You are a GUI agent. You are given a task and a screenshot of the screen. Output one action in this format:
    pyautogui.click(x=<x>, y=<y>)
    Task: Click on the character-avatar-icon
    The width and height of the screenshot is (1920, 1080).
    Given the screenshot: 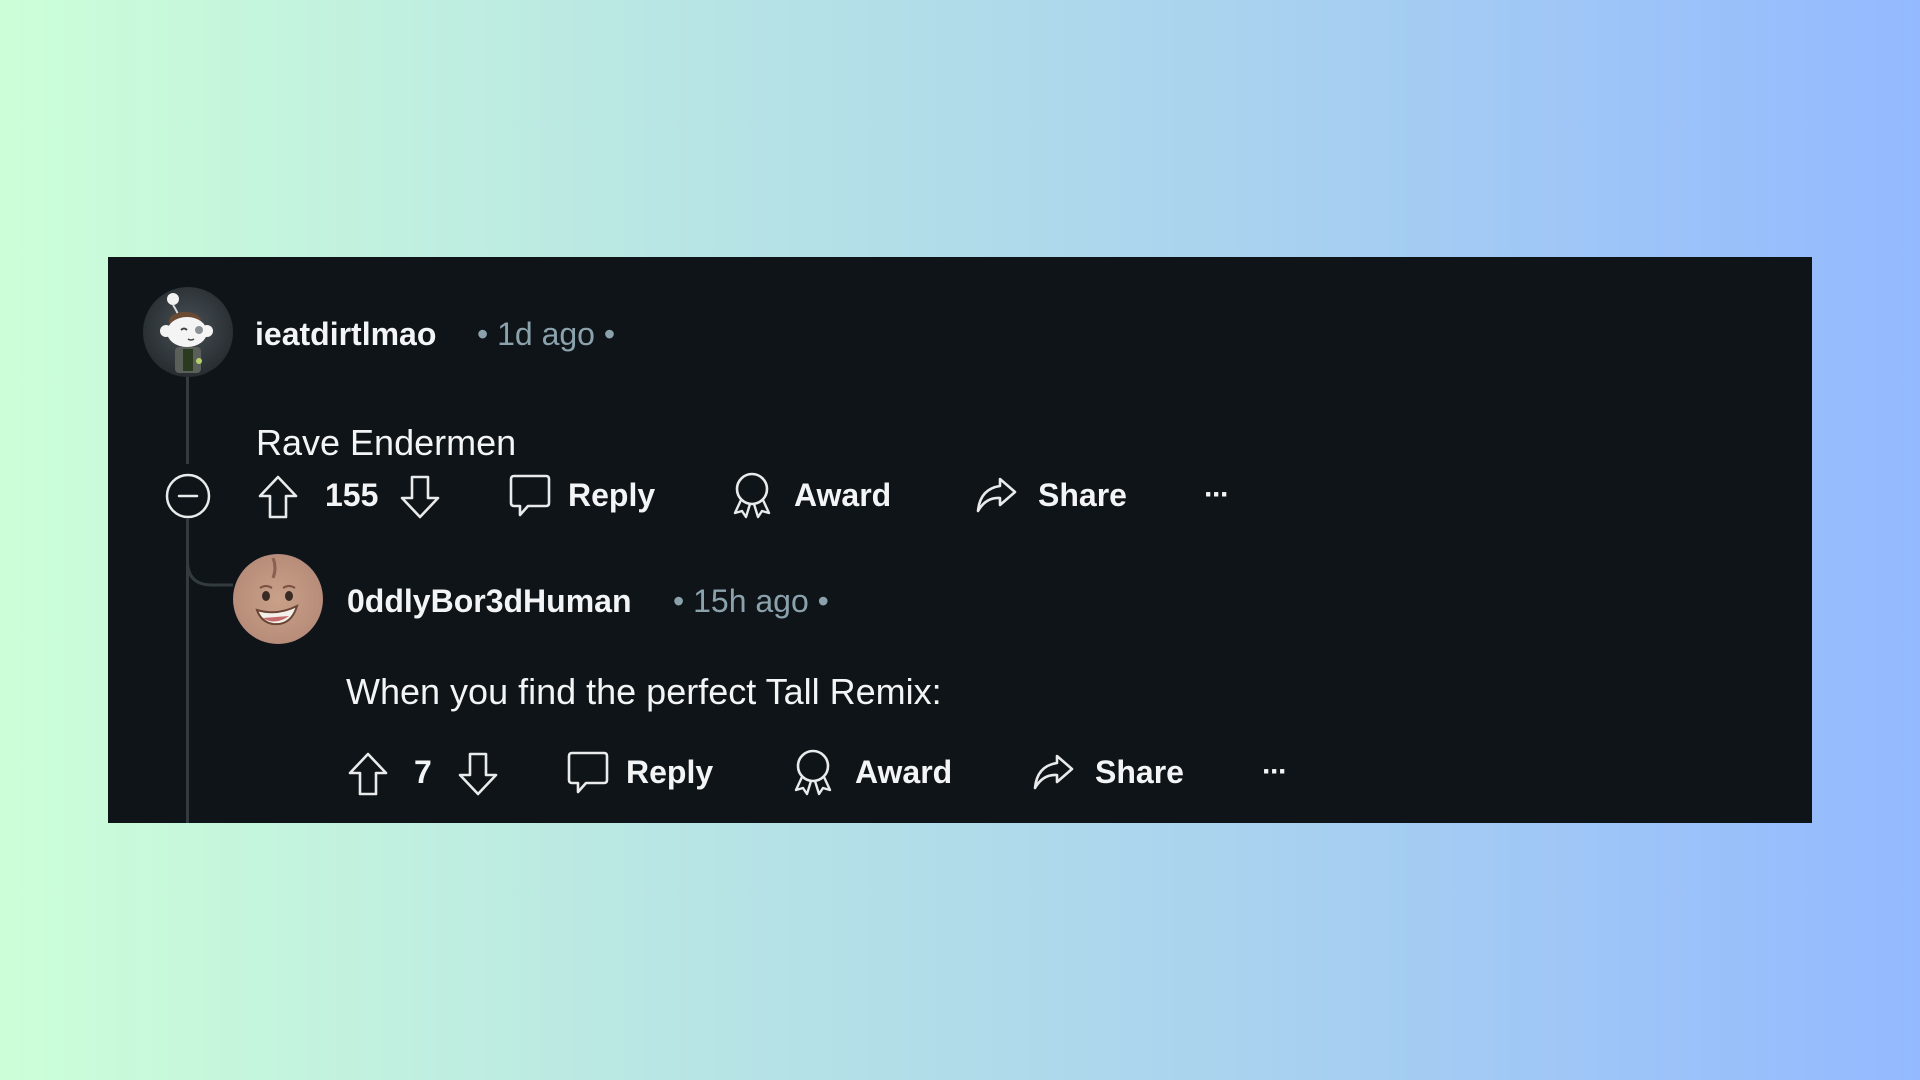 What is the action you would take?
    pyautogui.click(x=278, y=599)
    